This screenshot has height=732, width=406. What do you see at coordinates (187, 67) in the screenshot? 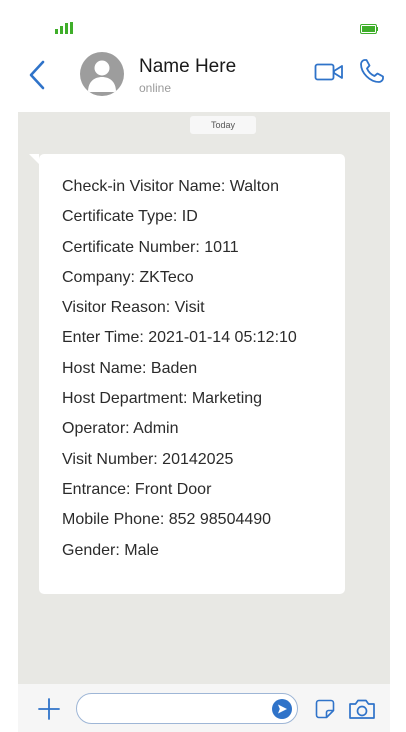
I see `contact-name: Name Here` at bounding box center [187, 67].